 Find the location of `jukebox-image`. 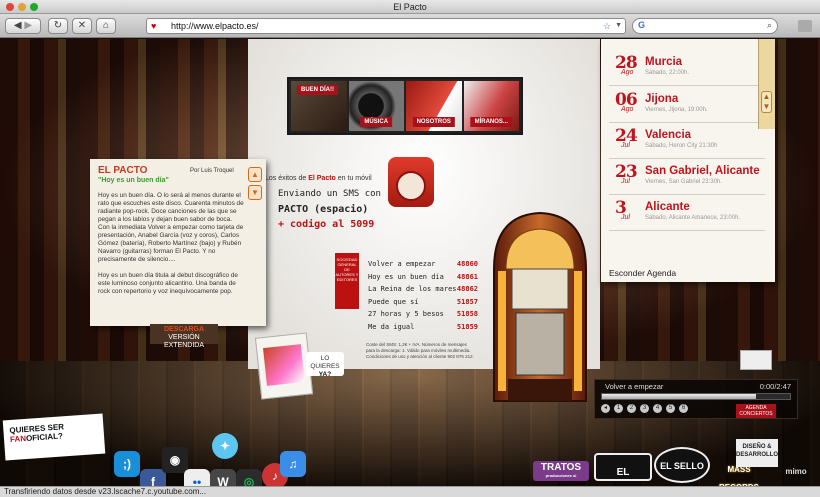

jukebox-image is located at coordinates (540, 306).